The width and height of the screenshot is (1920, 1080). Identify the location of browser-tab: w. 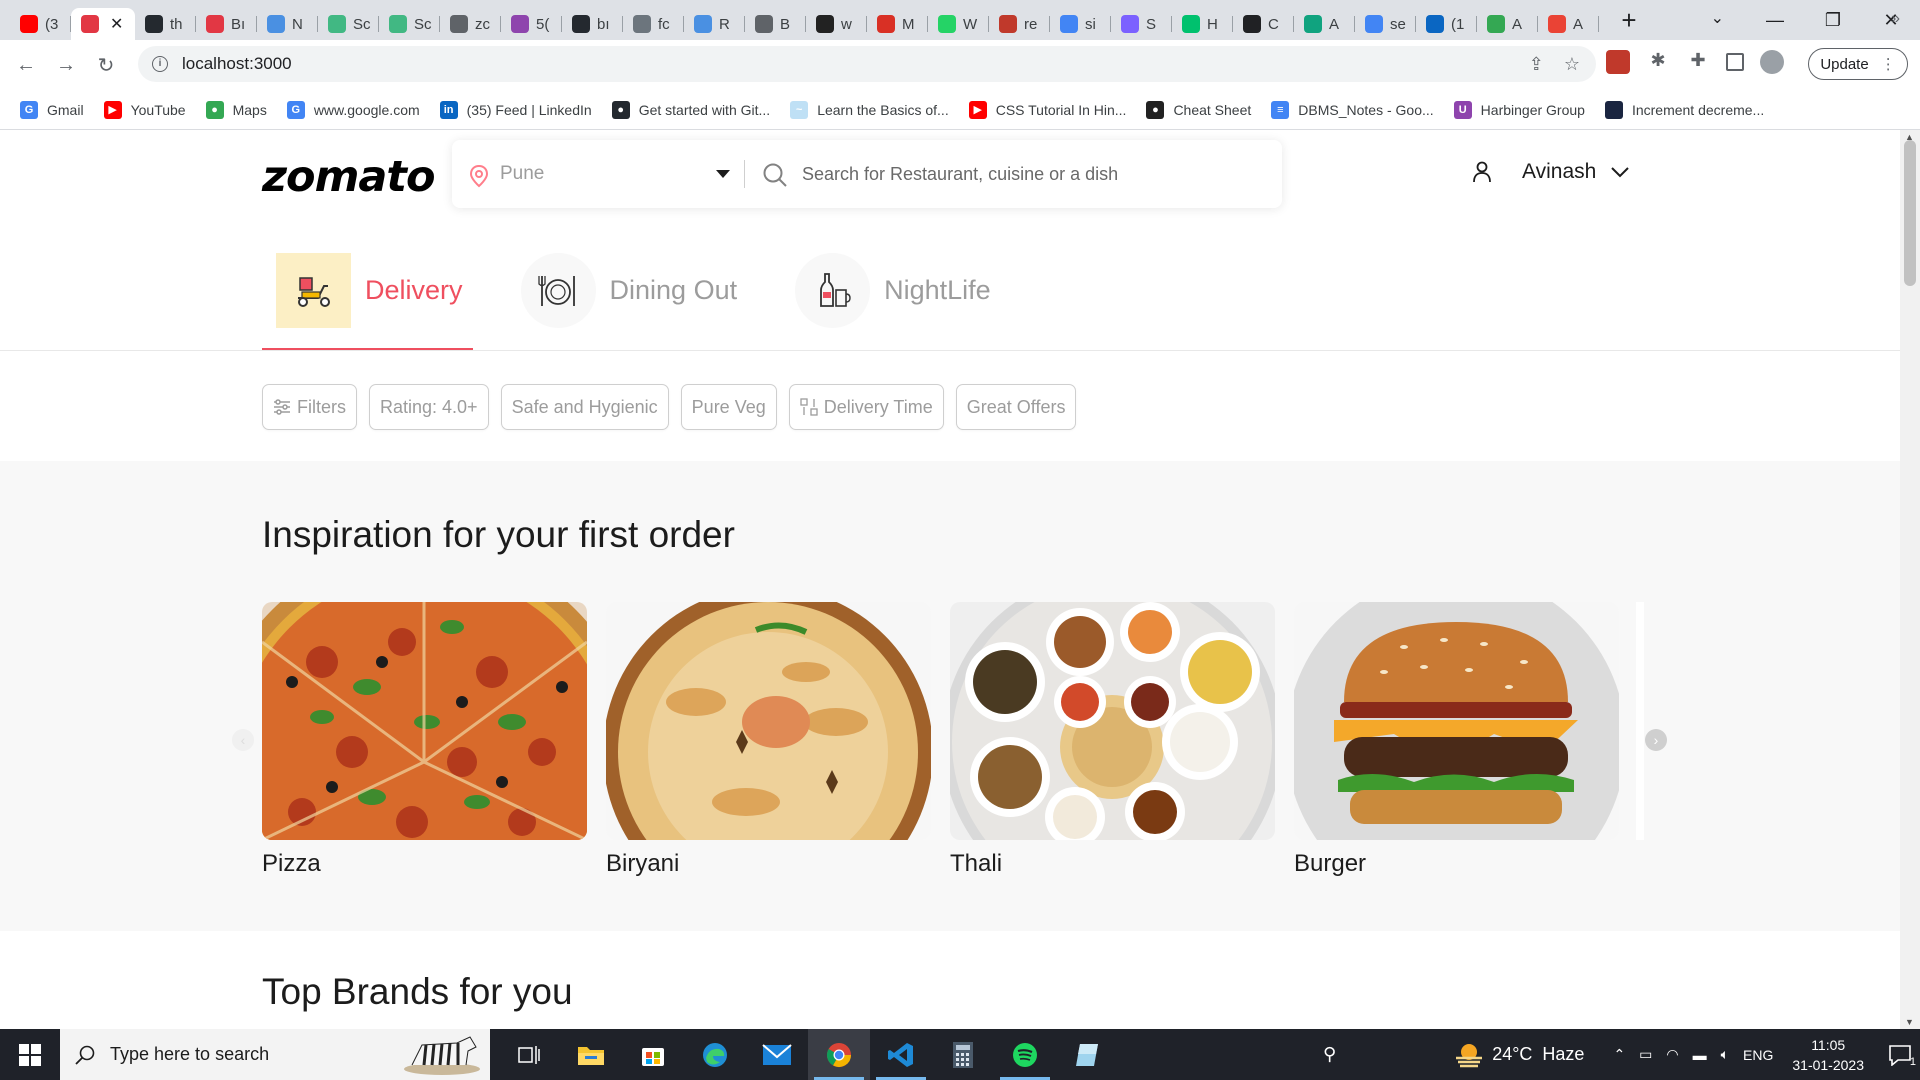
(836, 24).